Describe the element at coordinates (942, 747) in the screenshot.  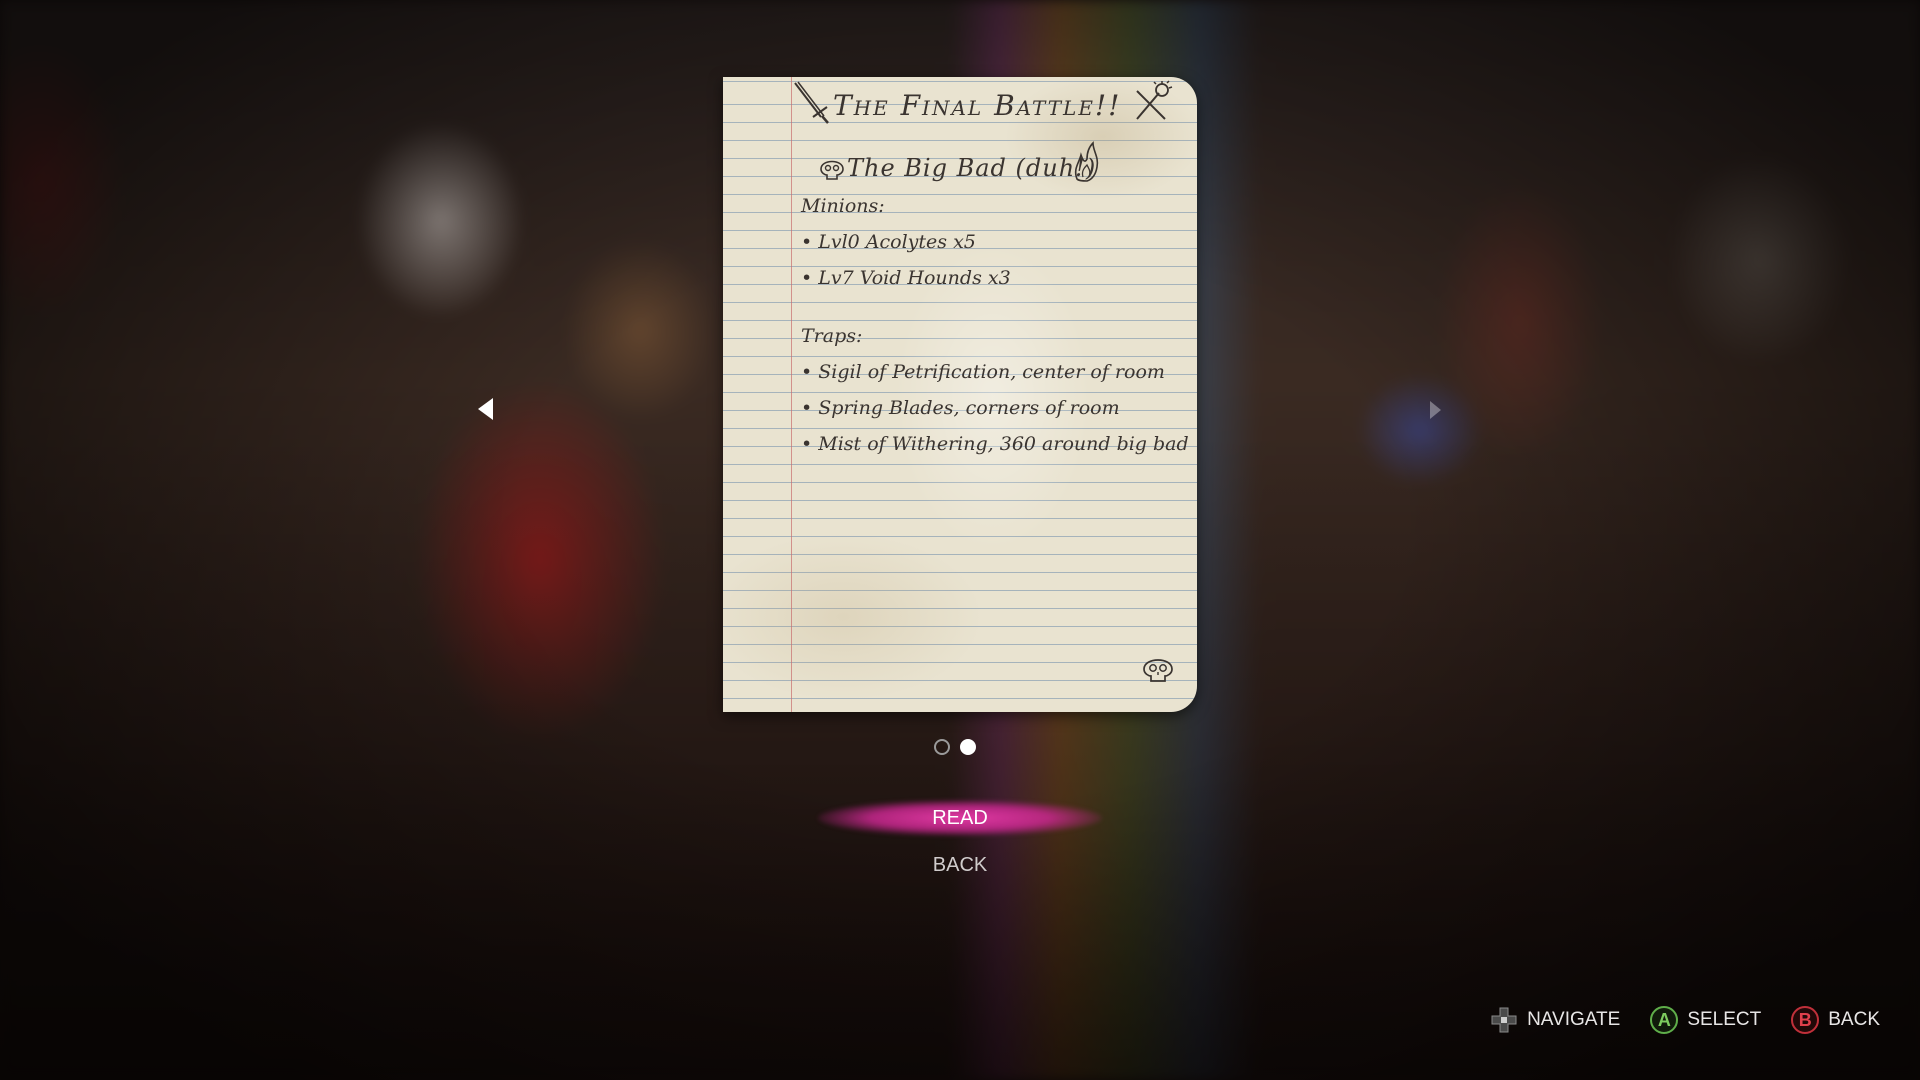
I see `page-dot` at that location.